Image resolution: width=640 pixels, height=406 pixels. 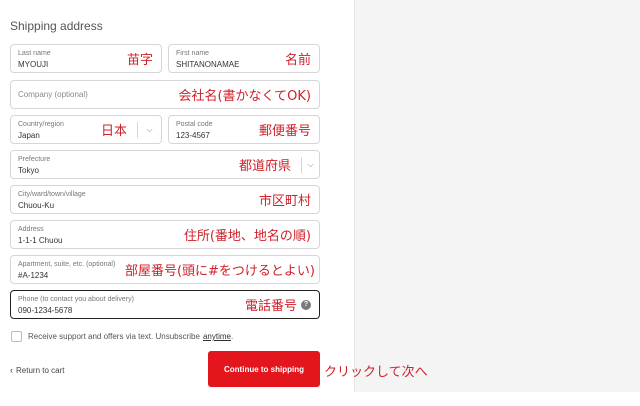 I want to click on address-field: Address 1-1-1 Chuou 住所(番地、地名の順), so click(x=165, y=234).